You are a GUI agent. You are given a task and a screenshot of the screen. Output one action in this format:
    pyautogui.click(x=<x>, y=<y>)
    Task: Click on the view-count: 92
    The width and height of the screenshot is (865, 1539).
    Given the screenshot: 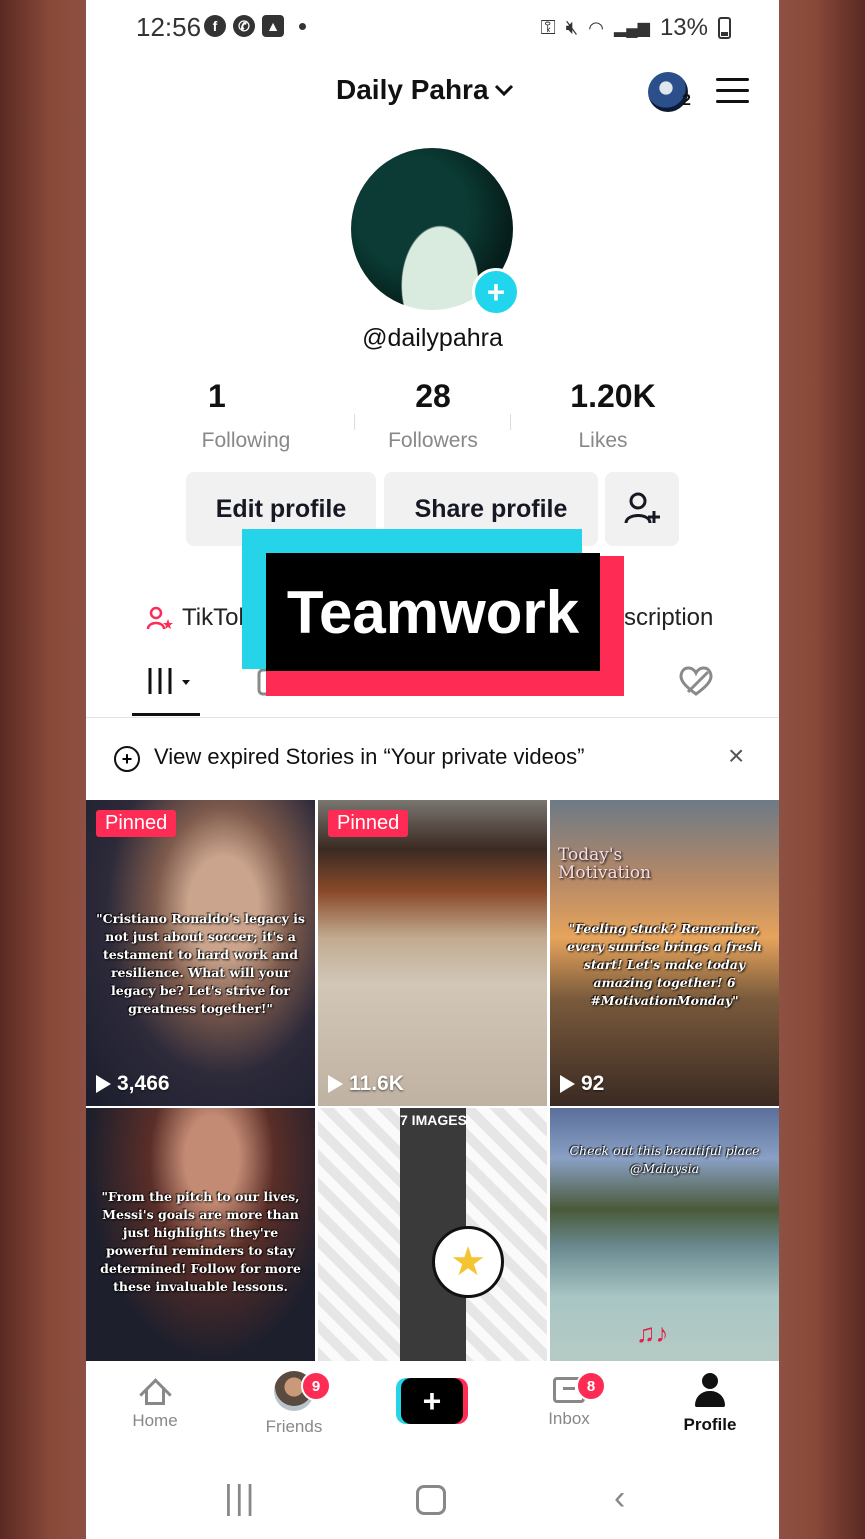 What is the action you would take?
    pyautogui.click(x=582, y=1084)
    